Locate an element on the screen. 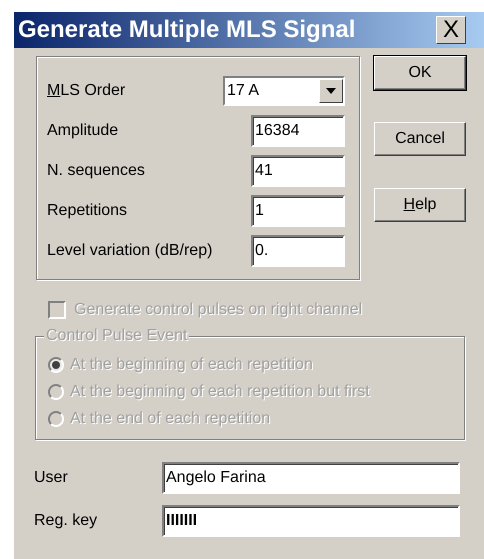  input-field: 0. is located at coordinates (298, 251).